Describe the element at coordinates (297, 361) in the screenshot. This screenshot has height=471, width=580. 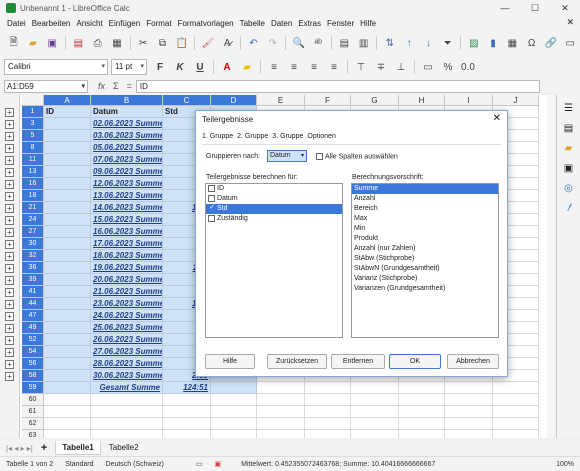
I see `reset-button: Zurücksetzen` at that location.